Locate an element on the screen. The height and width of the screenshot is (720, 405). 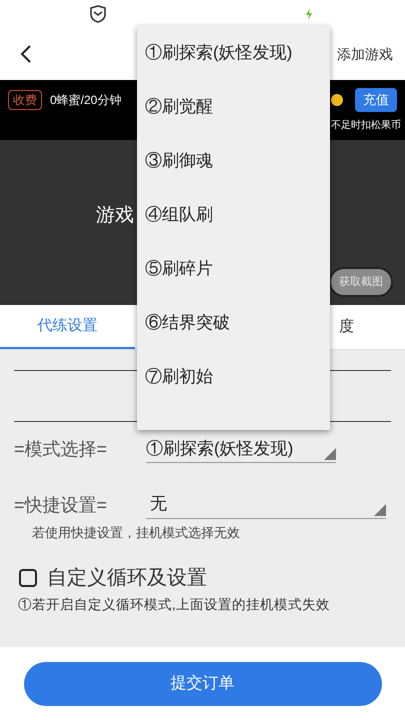
menu-item: ③刷御魂 is located at coordinates (233, 161).